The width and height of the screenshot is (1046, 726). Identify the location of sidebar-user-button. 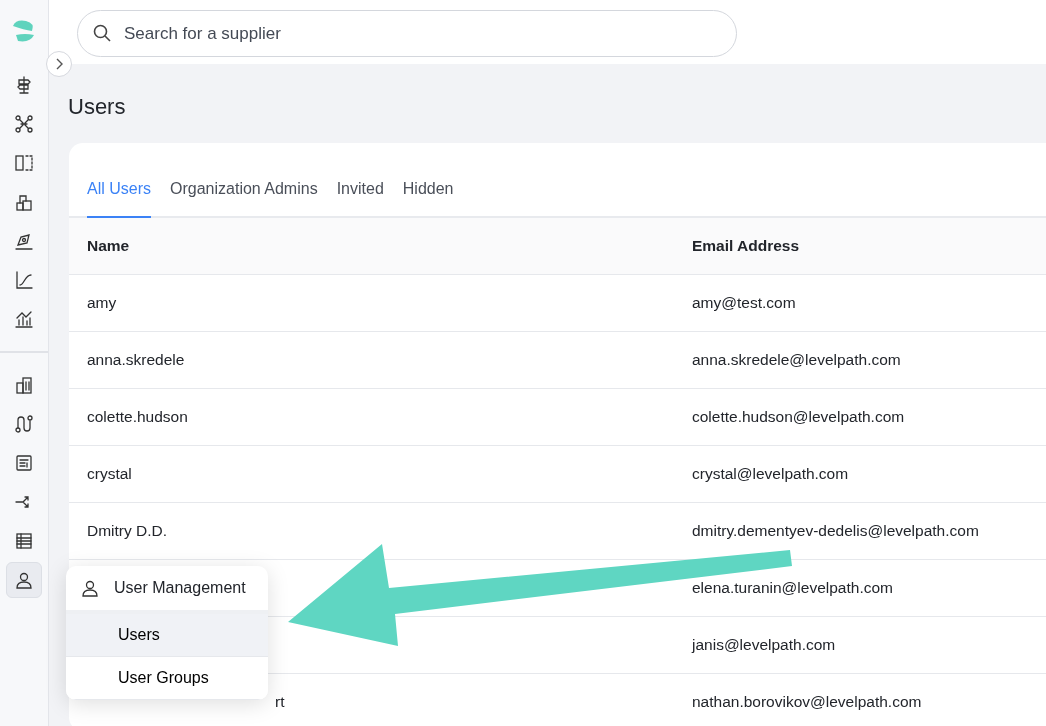
(24, 580).